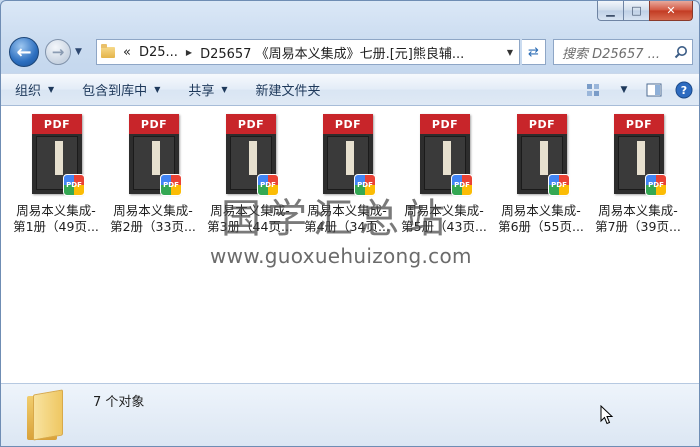  Describe the element at coordinates (350, 414) in the screenshot. I see `details-pane: 7 个对象` at that location.